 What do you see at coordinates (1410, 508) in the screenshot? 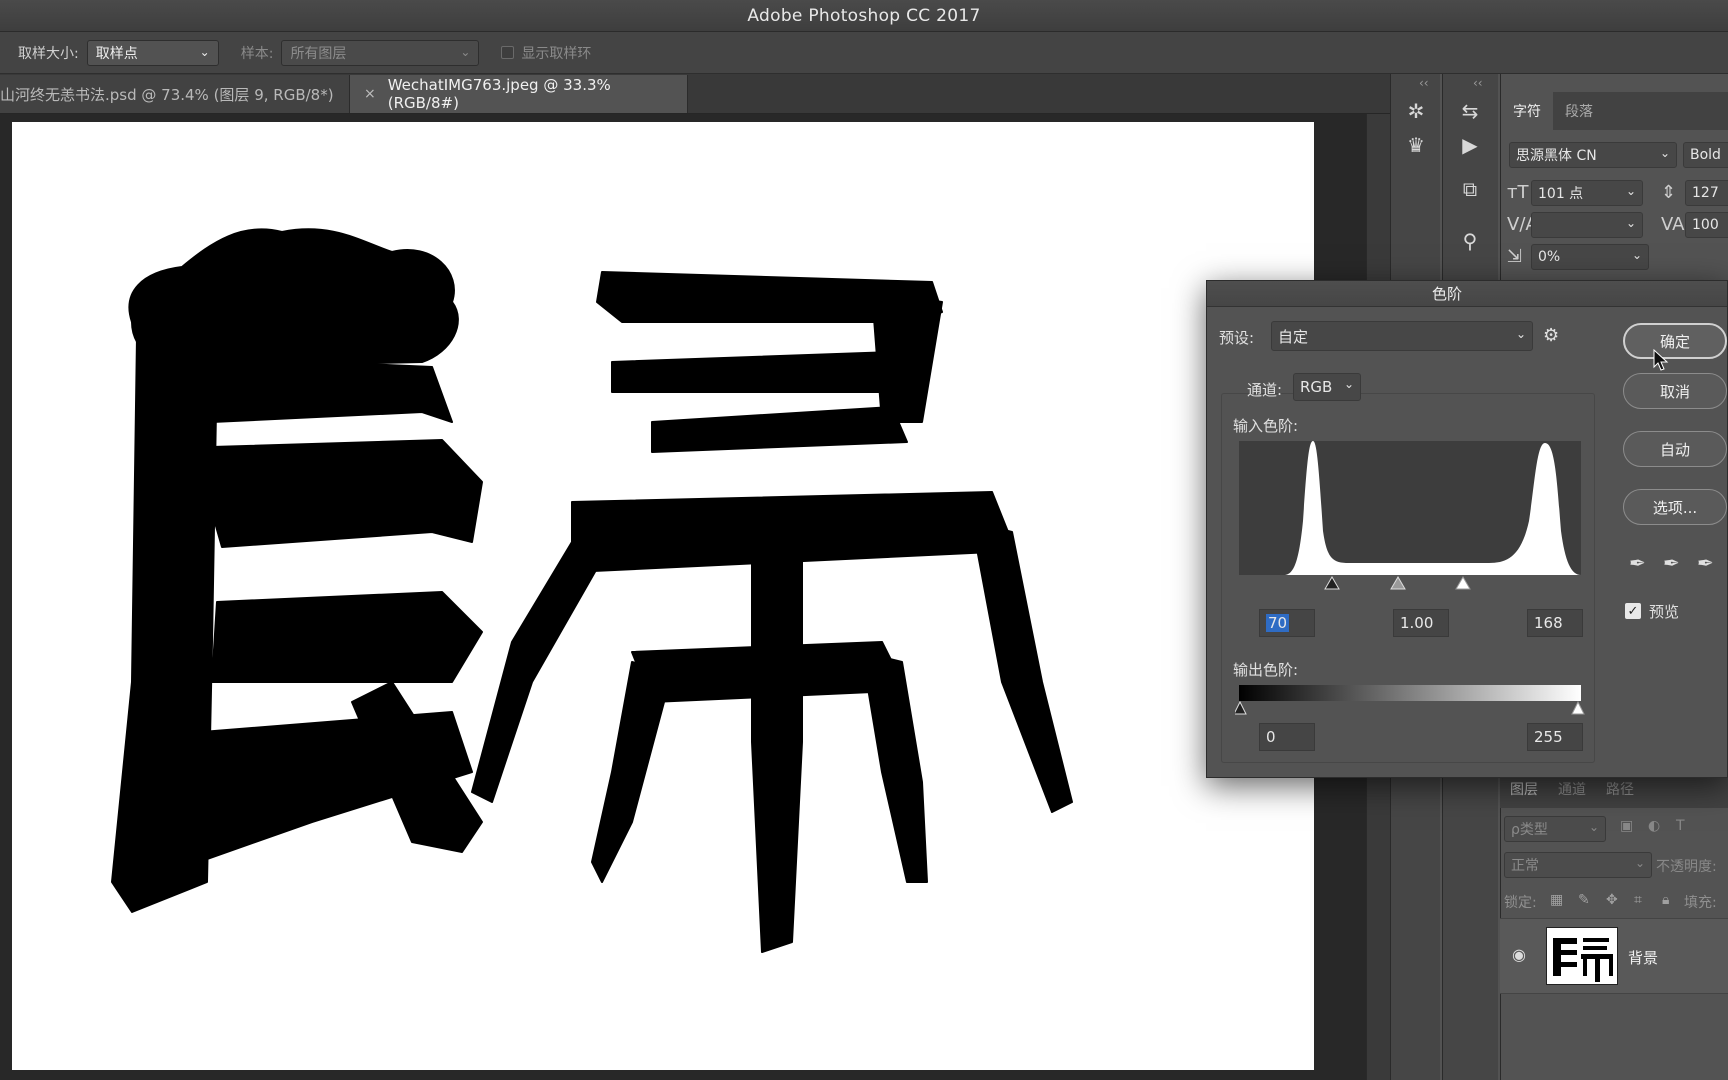
I see `histogram-fill` at bounding box center [1410, 508].